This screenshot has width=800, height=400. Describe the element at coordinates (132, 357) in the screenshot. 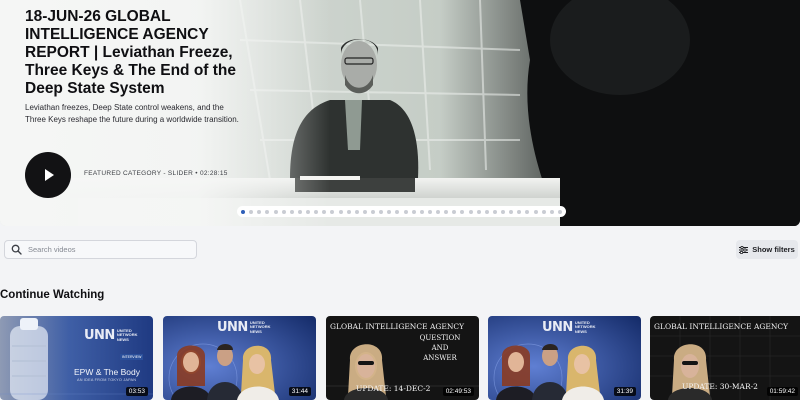

I see `interview-tag: INTERVIEW` at that location.